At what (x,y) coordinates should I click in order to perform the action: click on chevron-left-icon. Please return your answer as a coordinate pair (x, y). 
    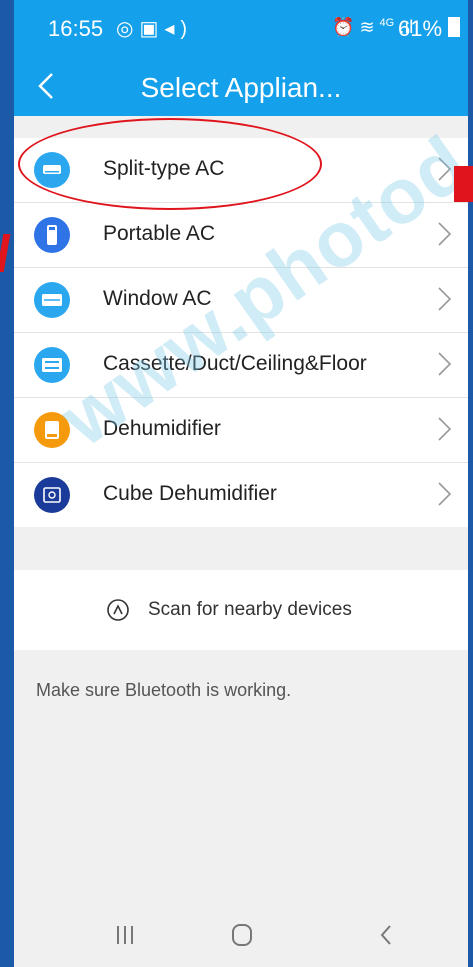
    Looking at the image, I should click on (45, 86).